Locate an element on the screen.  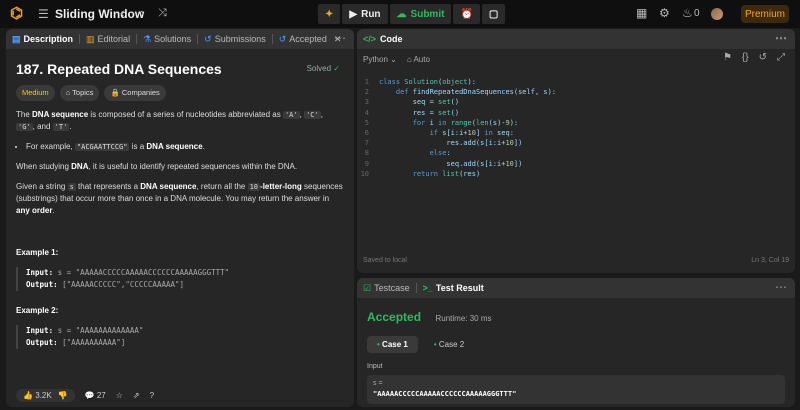
tab-label: Editorial is located at coordinates (114, 39).